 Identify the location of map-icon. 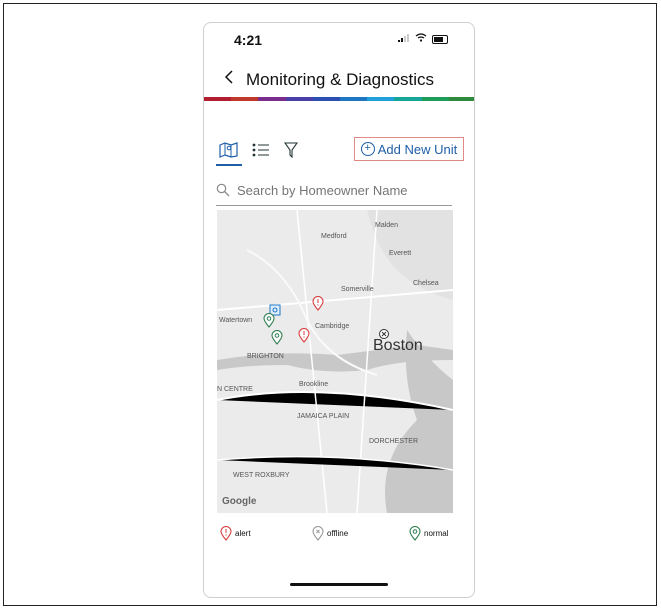
(228, 150).